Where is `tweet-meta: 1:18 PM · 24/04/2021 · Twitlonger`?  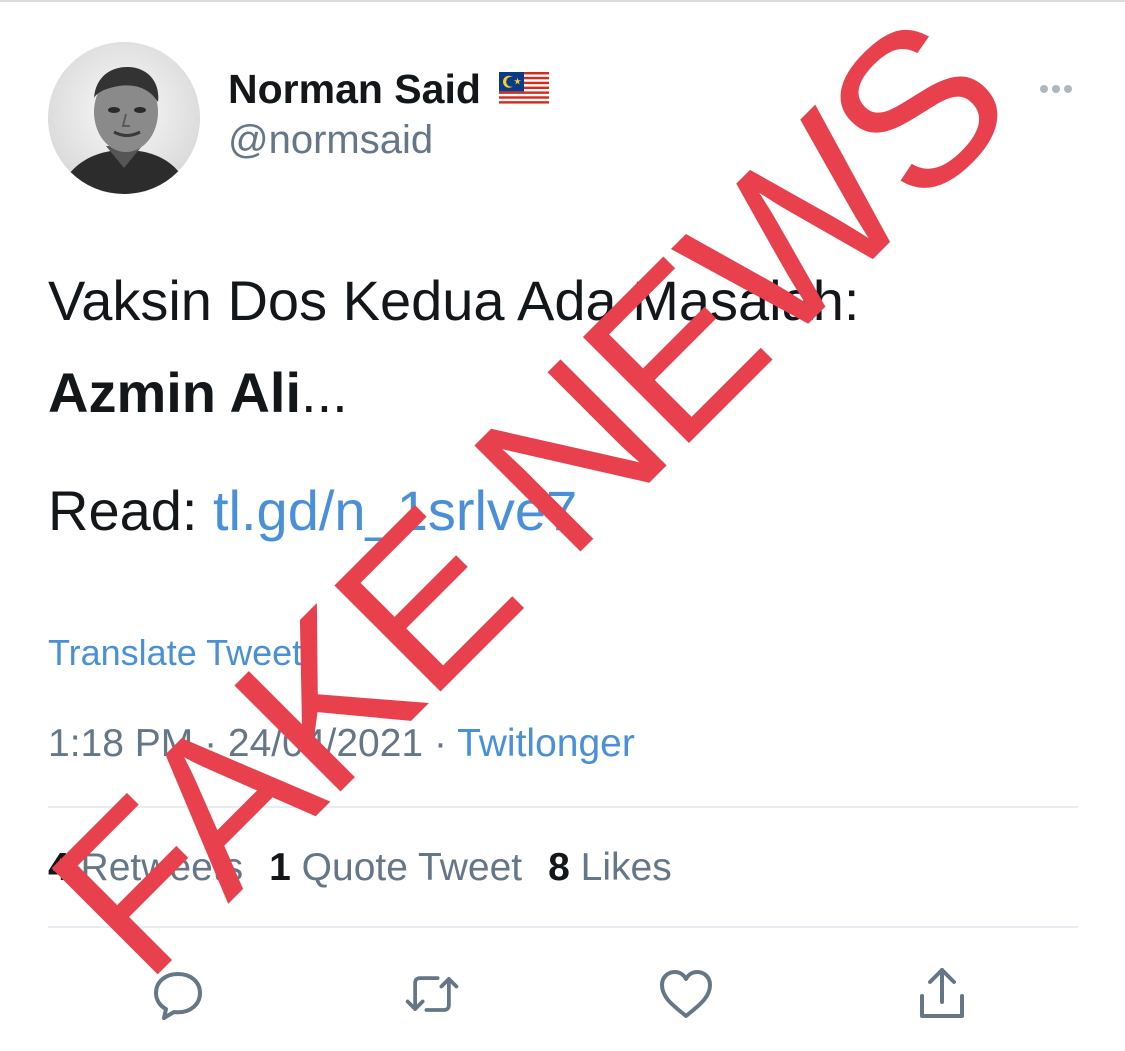
tweet-meta: 1:18 PM · 24/04/2021 · Twitlonger is located at coordinates (341, 744).